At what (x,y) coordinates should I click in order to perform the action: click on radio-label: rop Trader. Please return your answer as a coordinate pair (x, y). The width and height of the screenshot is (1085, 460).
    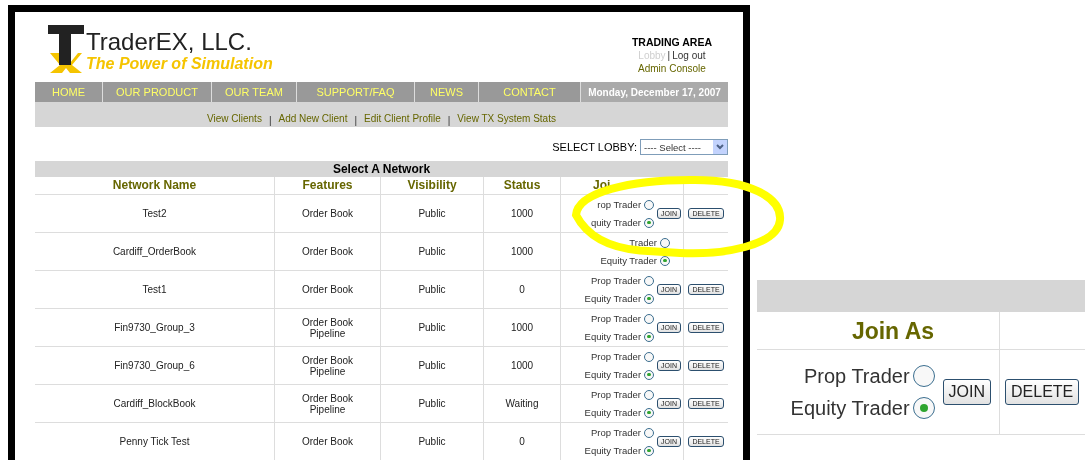
    Looking at the image, I should click on (619, 204).